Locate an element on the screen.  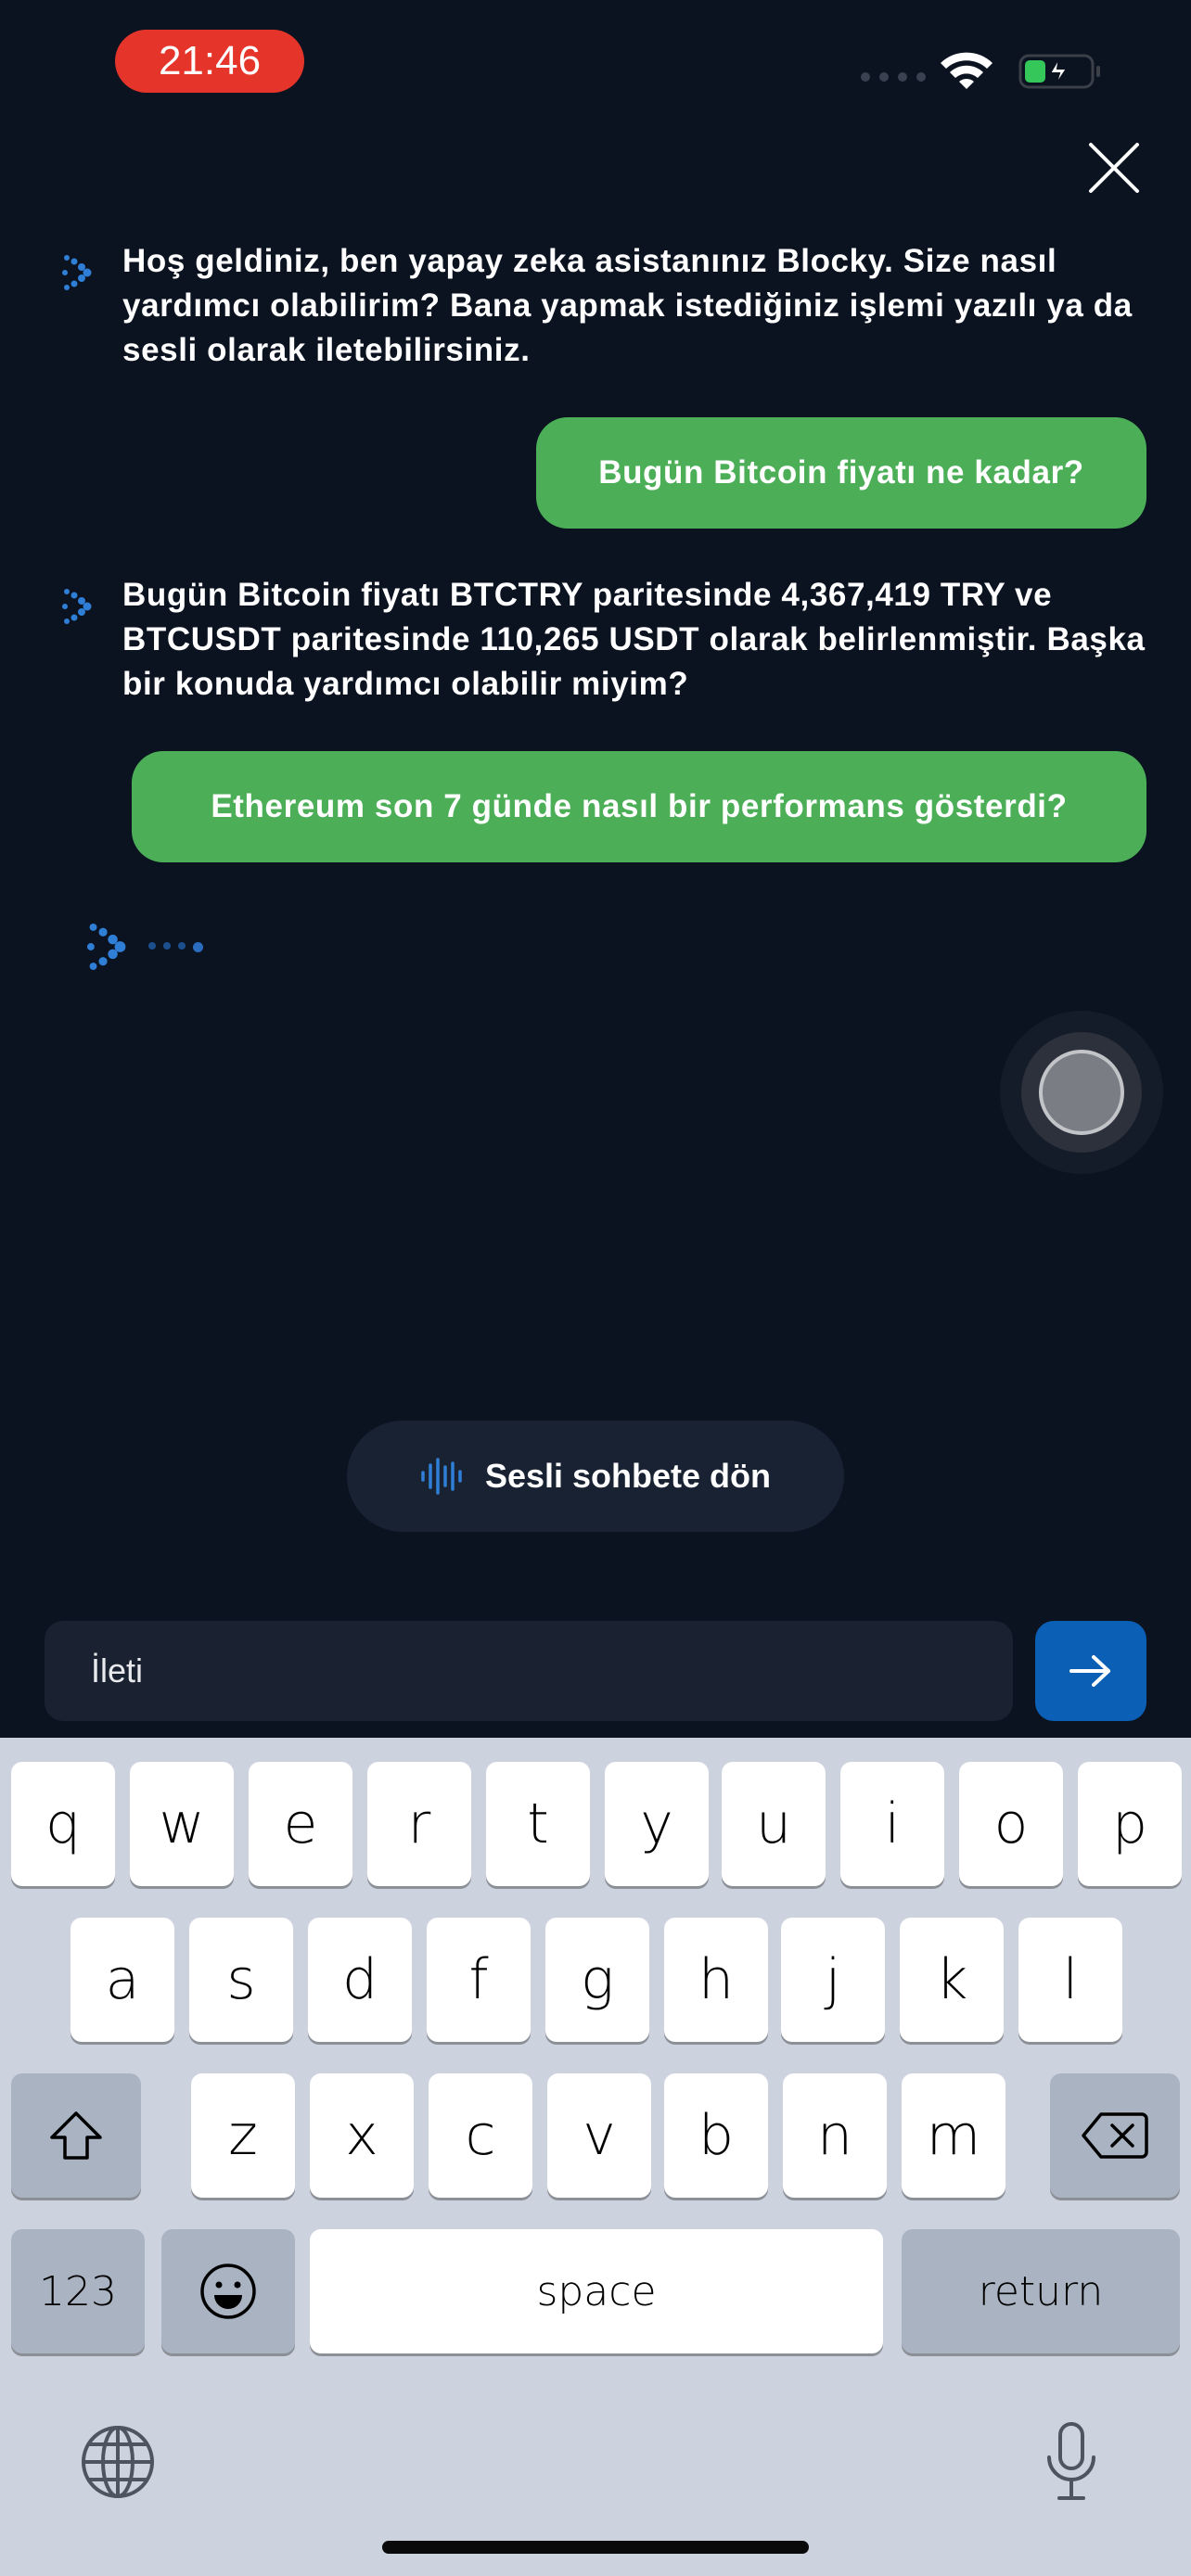
backspace-key is located at coordinates (1115, 2136).